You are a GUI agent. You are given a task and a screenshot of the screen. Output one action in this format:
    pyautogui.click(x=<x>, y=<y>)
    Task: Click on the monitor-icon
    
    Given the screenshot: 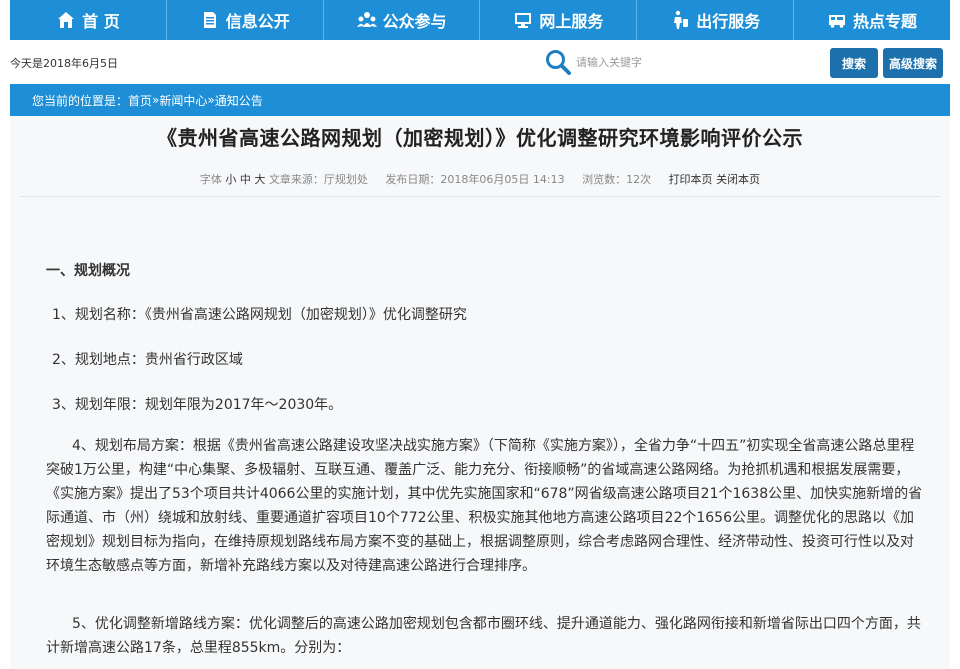 What is the action you would take?
    pyautogui.click(x=523, y=20)
    